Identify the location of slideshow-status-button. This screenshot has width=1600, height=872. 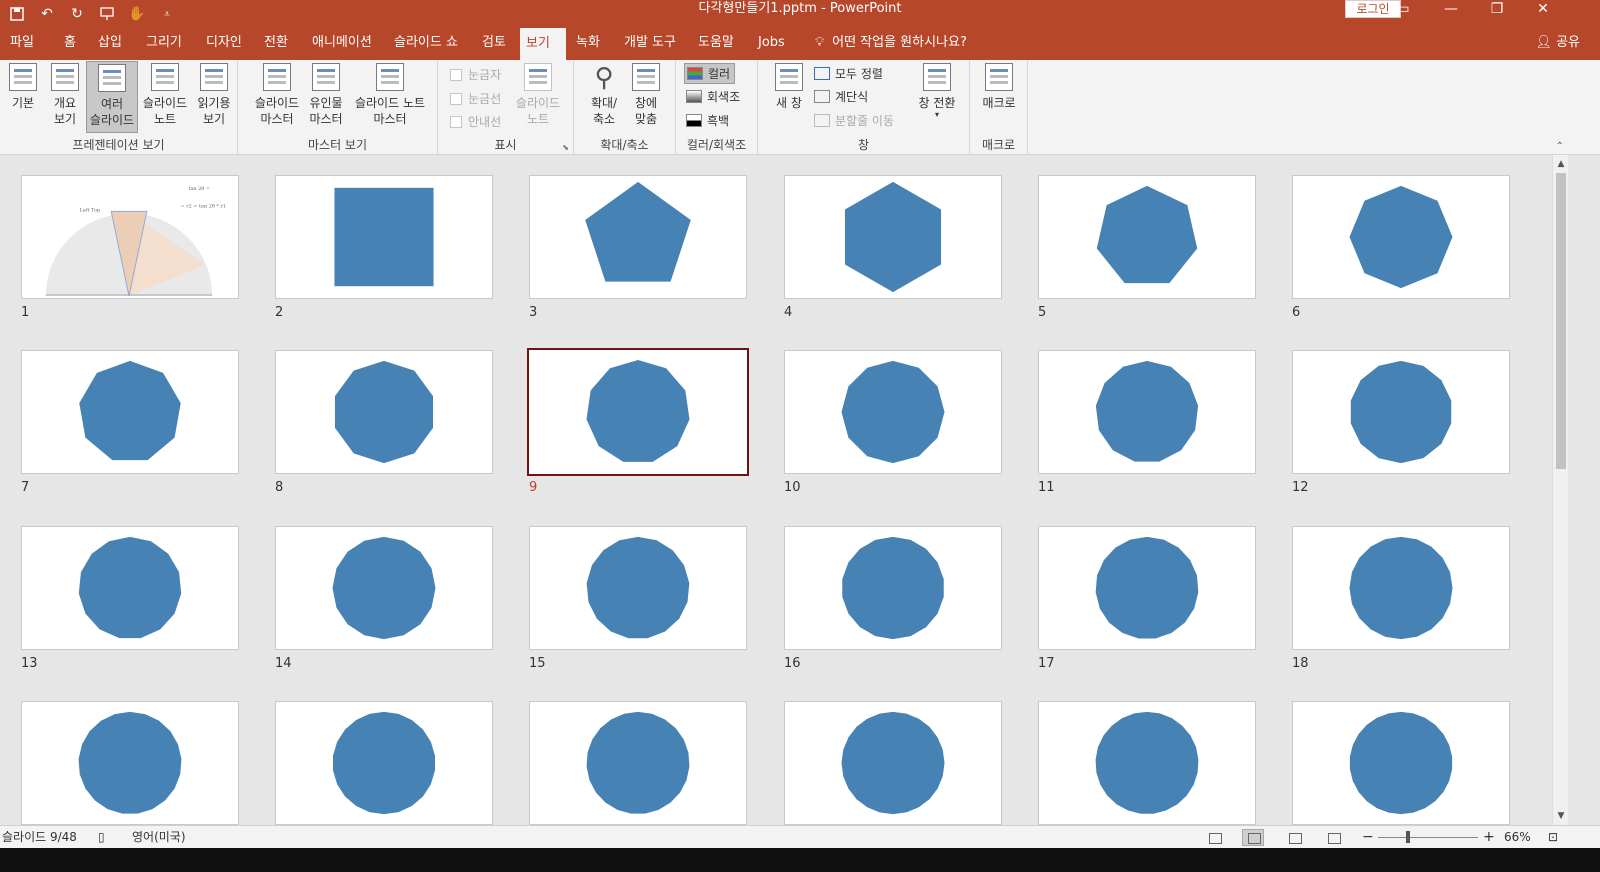
(1333, 837).